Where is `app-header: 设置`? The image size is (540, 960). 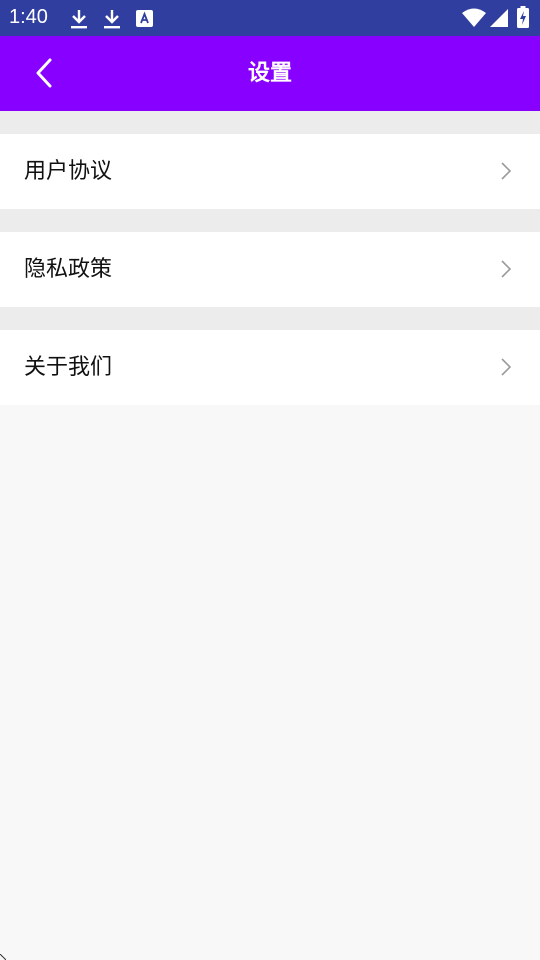 app-header: 设置 is located at coordinates (270, 73).